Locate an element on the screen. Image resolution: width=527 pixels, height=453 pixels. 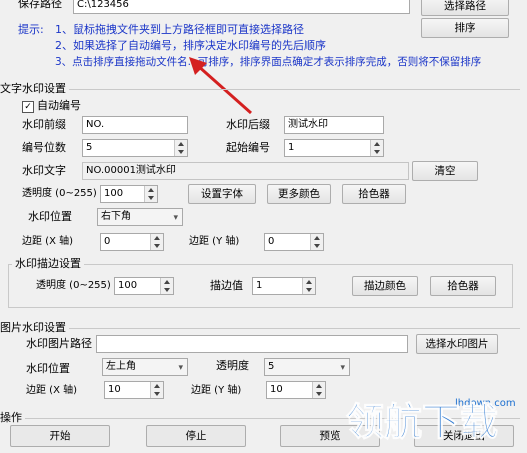
auto-number-checkbox: ✓ is located at coordinates (28, 107).